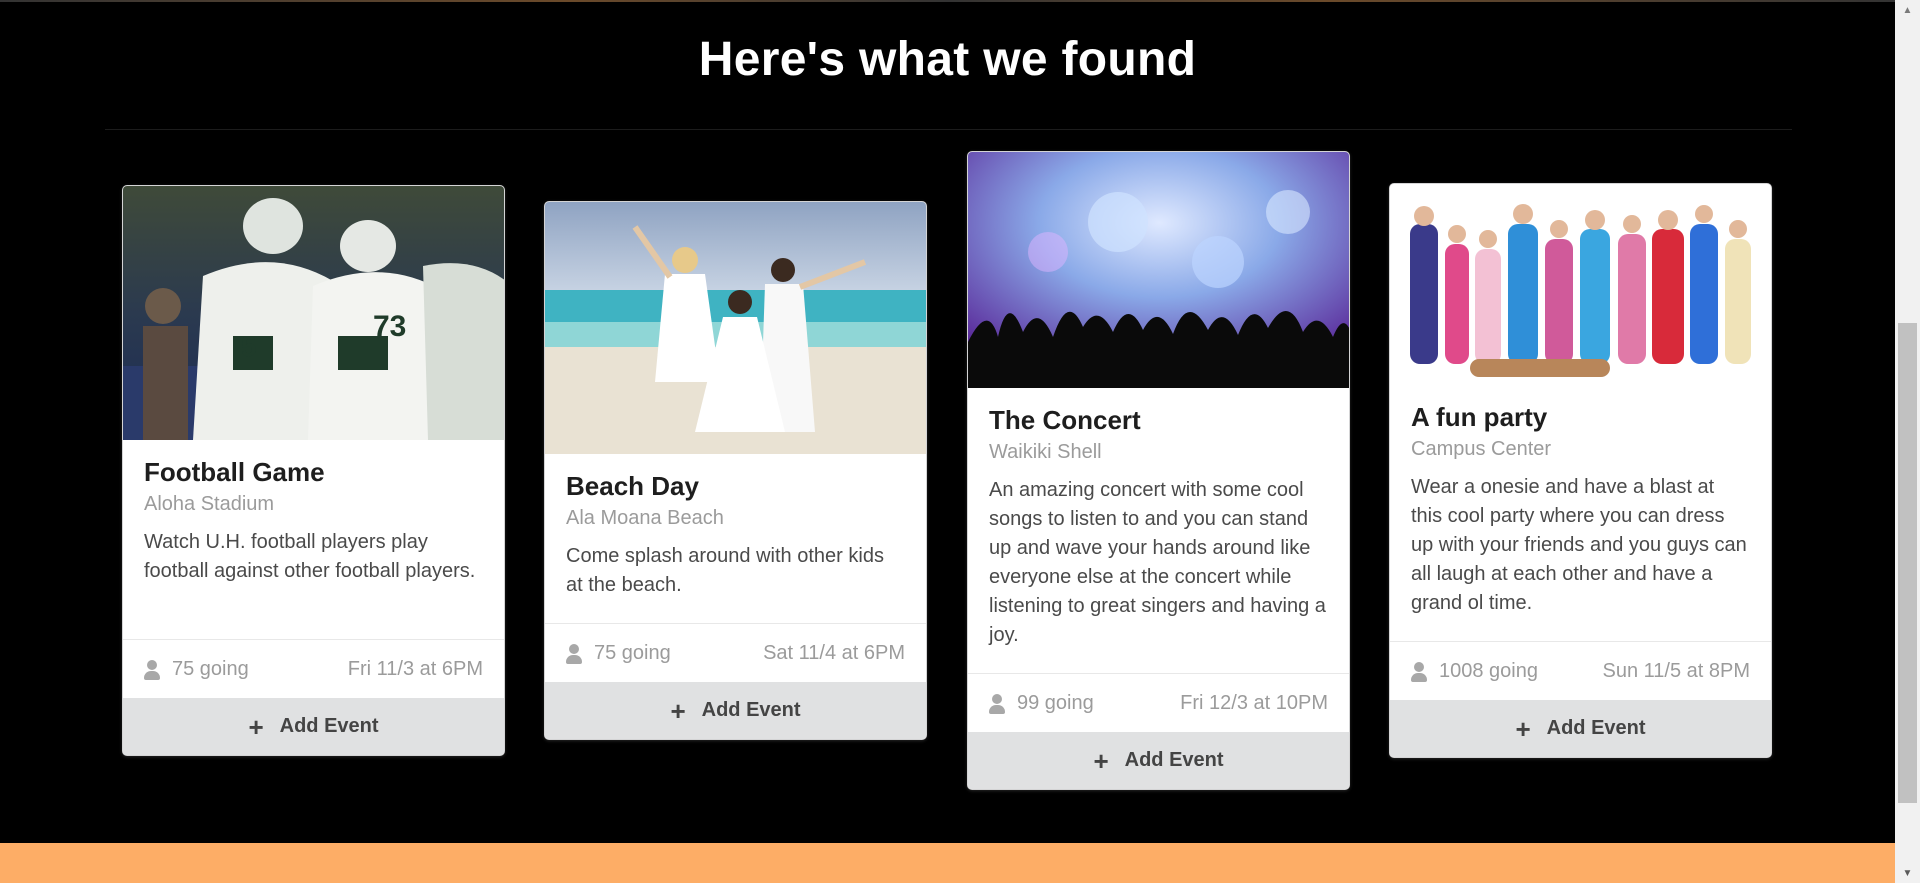  I want to click on event-image-football: 5 73, so click(313, 313).